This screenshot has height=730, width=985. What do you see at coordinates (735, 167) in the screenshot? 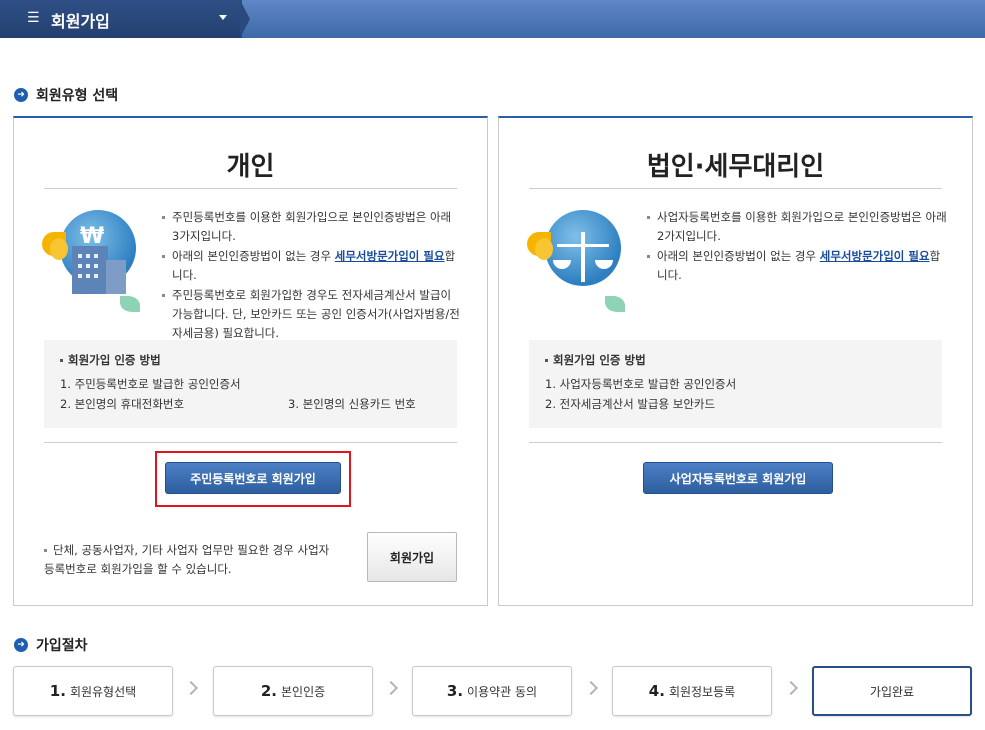
I see `panel-title-corporate: 법인·세무대리인` at bounding box center [735, 167].